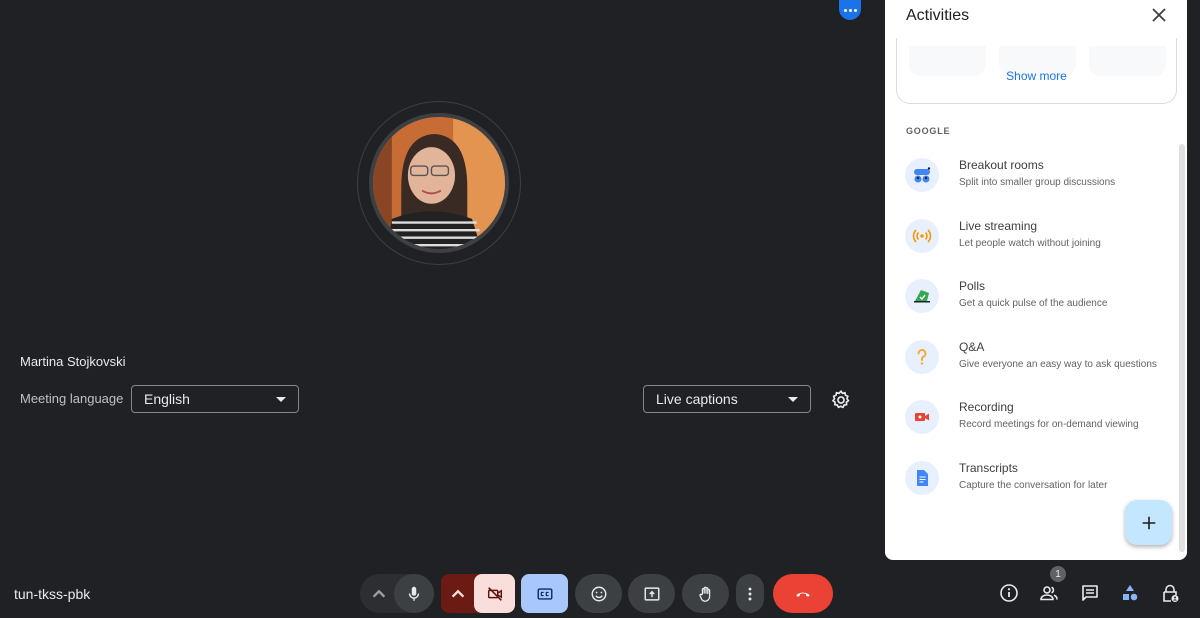 The height and width of the screenshot is (618, 1200). I want to click on camera-toggle-button, so click(494, 593).